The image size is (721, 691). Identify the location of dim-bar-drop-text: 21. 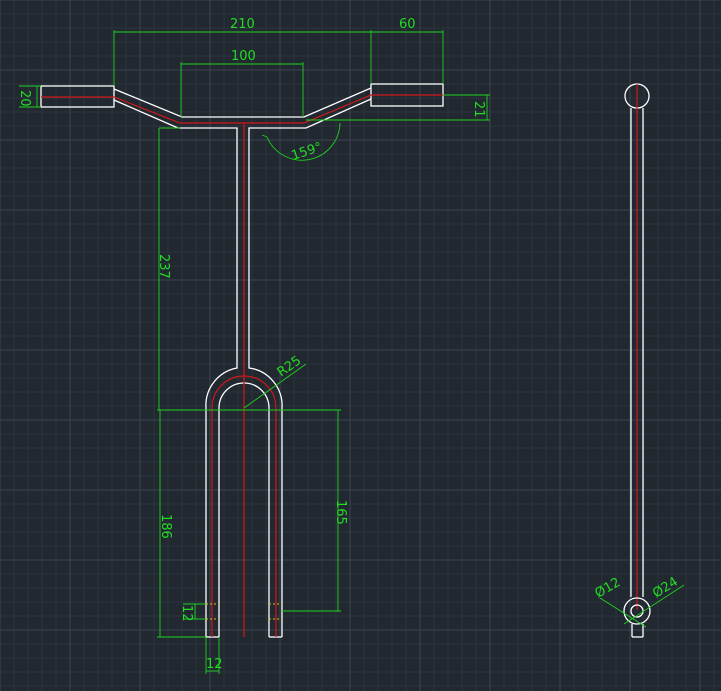
(478, 109).